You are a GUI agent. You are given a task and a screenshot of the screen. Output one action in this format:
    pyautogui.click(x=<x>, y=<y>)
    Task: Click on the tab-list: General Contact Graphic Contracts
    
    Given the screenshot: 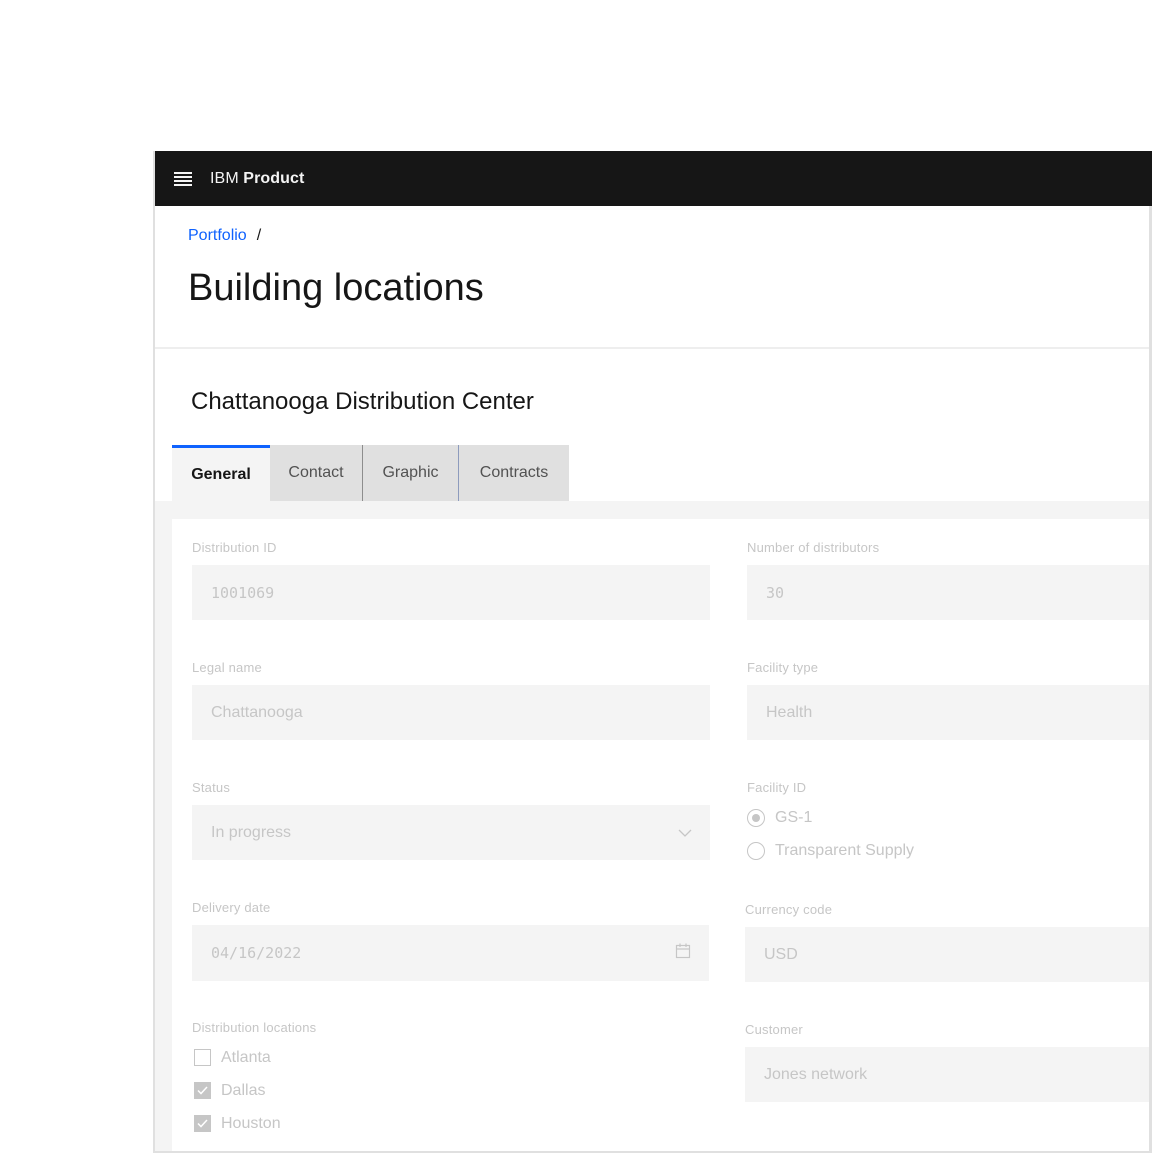 What is the action you would take?
    pyautogui.click(x=370, y=473)
    